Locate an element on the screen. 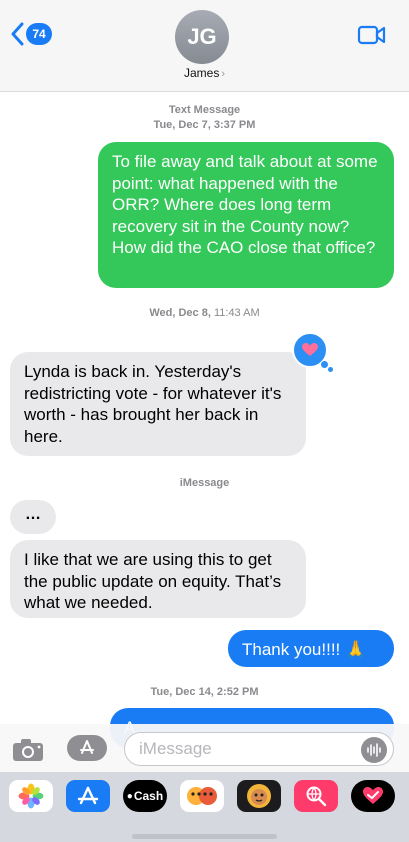  memoji-stickers-icon is located at coordinates (202, 796).